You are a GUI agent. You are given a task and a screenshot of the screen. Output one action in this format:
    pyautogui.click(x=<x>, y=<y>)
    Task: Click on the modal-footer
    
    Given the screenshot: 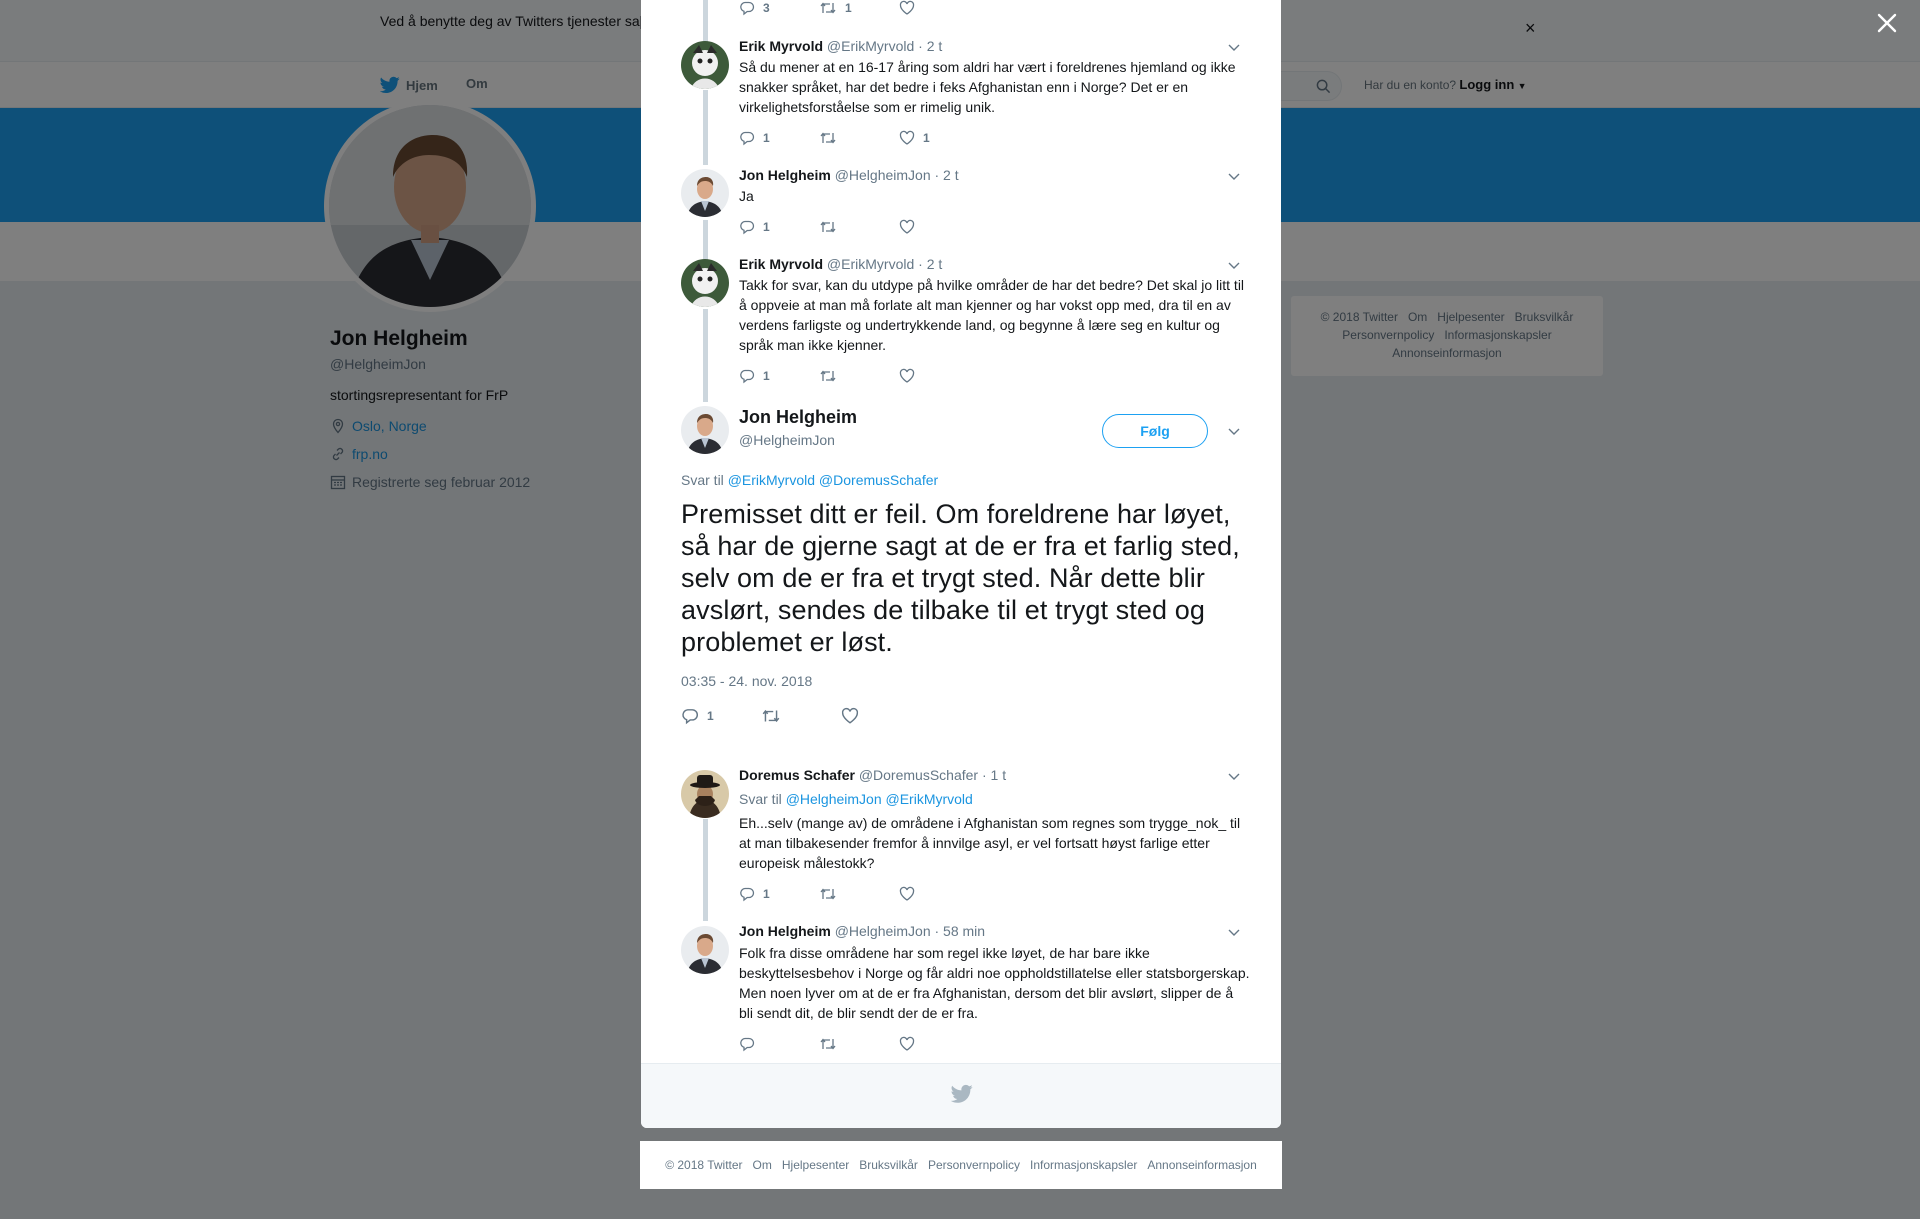 What is the action you would take?
    pyautogui.click(x=961, y=1095)
    